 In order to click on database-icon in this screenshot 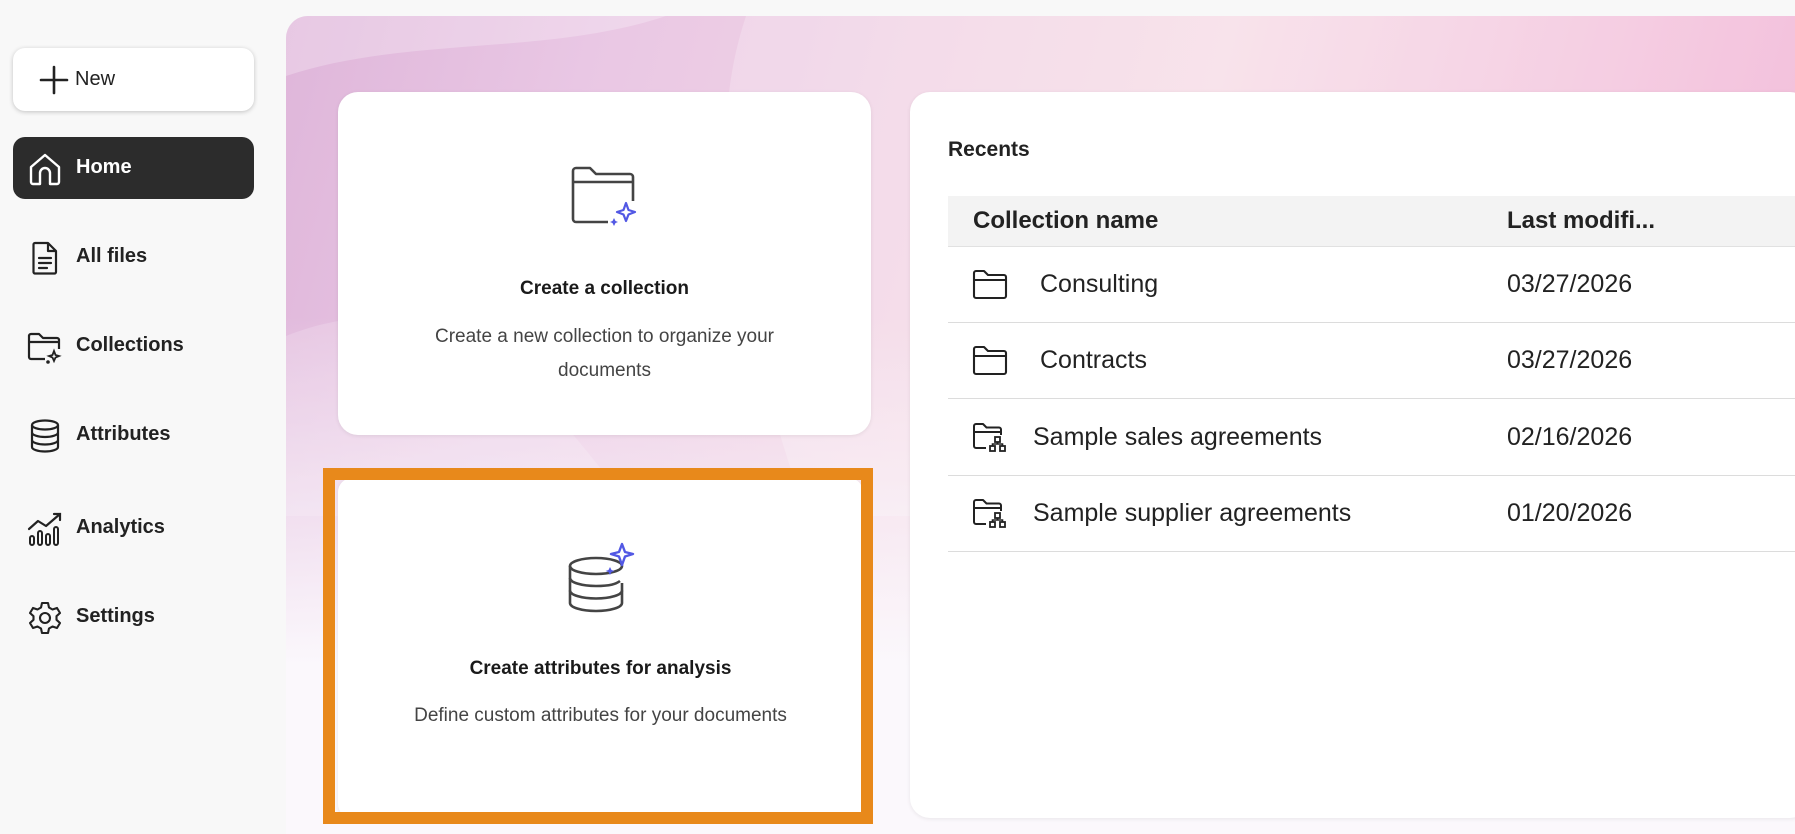, I will do `click(45, 436)`.